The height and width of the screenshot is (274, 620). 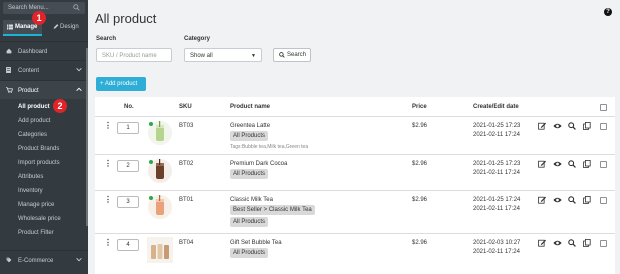 What do you see at coordinates (44, 50) in the screenshot?
I see `nav-dashboard: Dashboard` at bounding box center [44, 50].